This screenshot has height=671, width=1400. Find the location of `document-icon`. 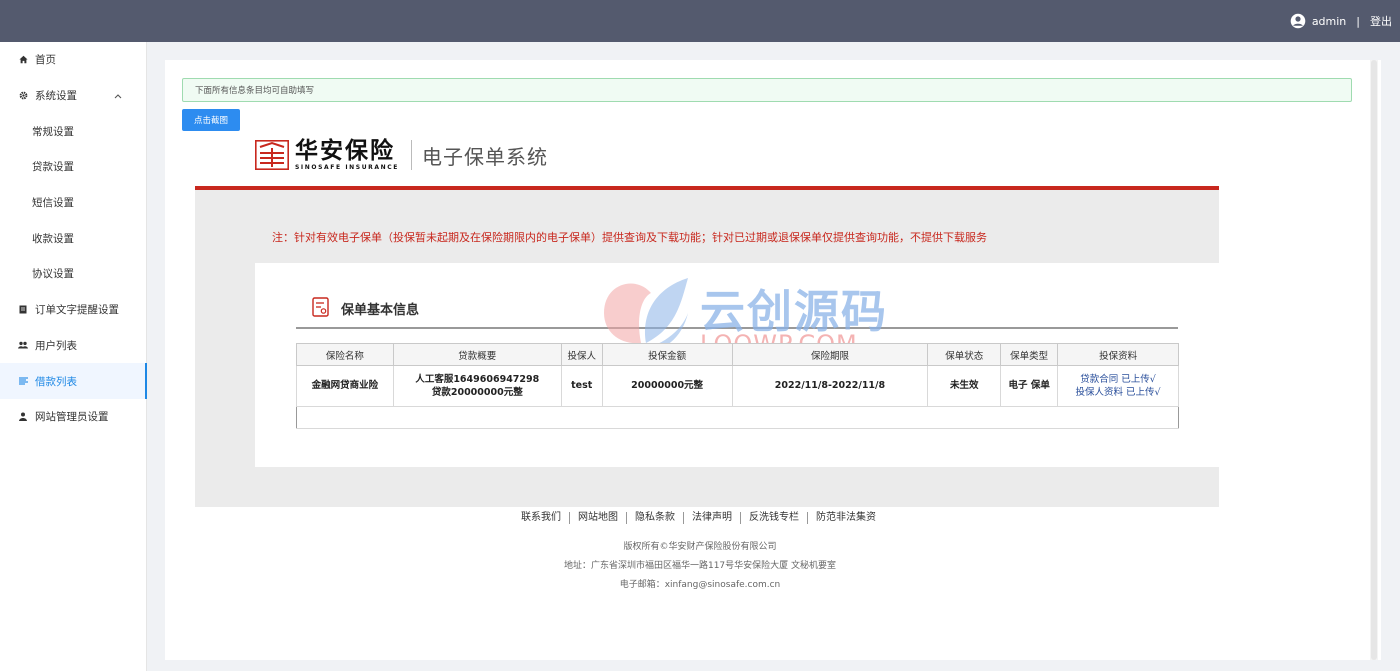

document-icon is located at coordinates (23, 310).